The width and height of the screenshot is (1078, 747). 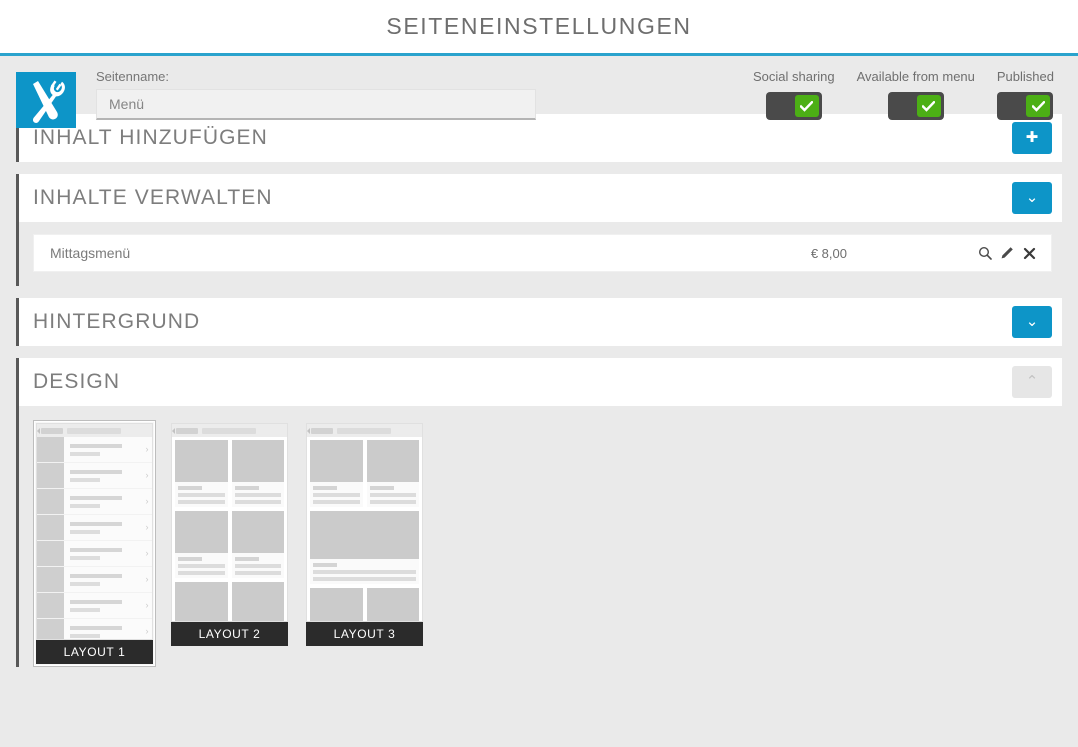 I want to click on layout-option-1: › › › › › › › › LAYOUT 1, so click(x=94, y=543).